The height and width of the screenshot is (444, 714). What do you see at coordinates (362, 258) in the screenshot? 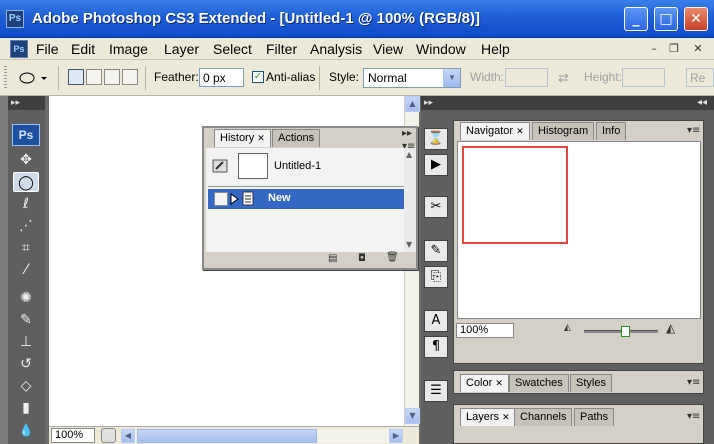
I see `new-snapshot-icon: ◘` at bounding box center [362, 258].